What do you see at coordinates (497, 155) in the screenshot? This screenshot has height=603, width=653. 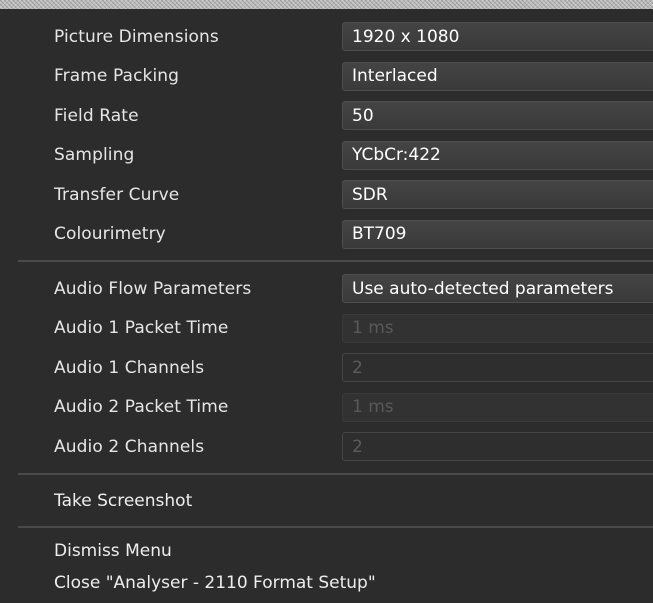 I see `sampling-dropdown: YCbCr:422` at bounding box center [497, 155].